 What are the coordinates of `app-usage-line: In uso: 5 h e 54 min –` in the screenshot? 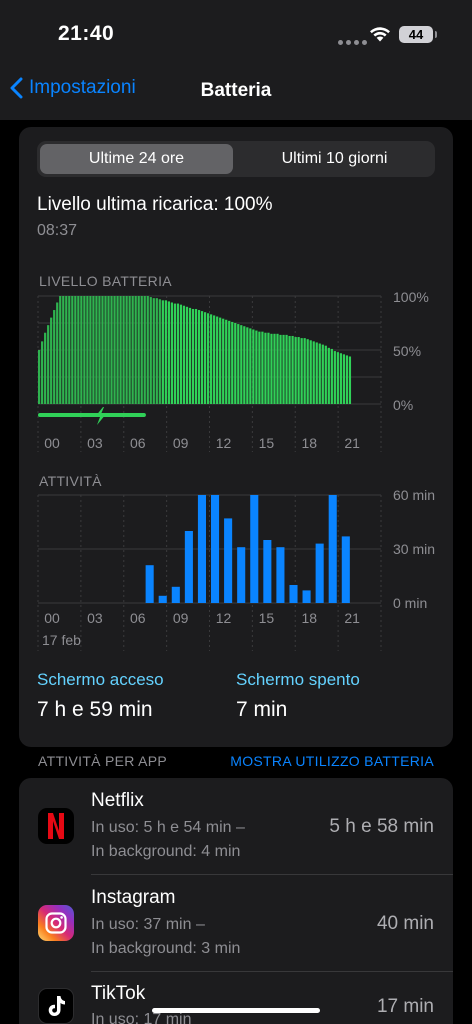 It's located at (168, 827).